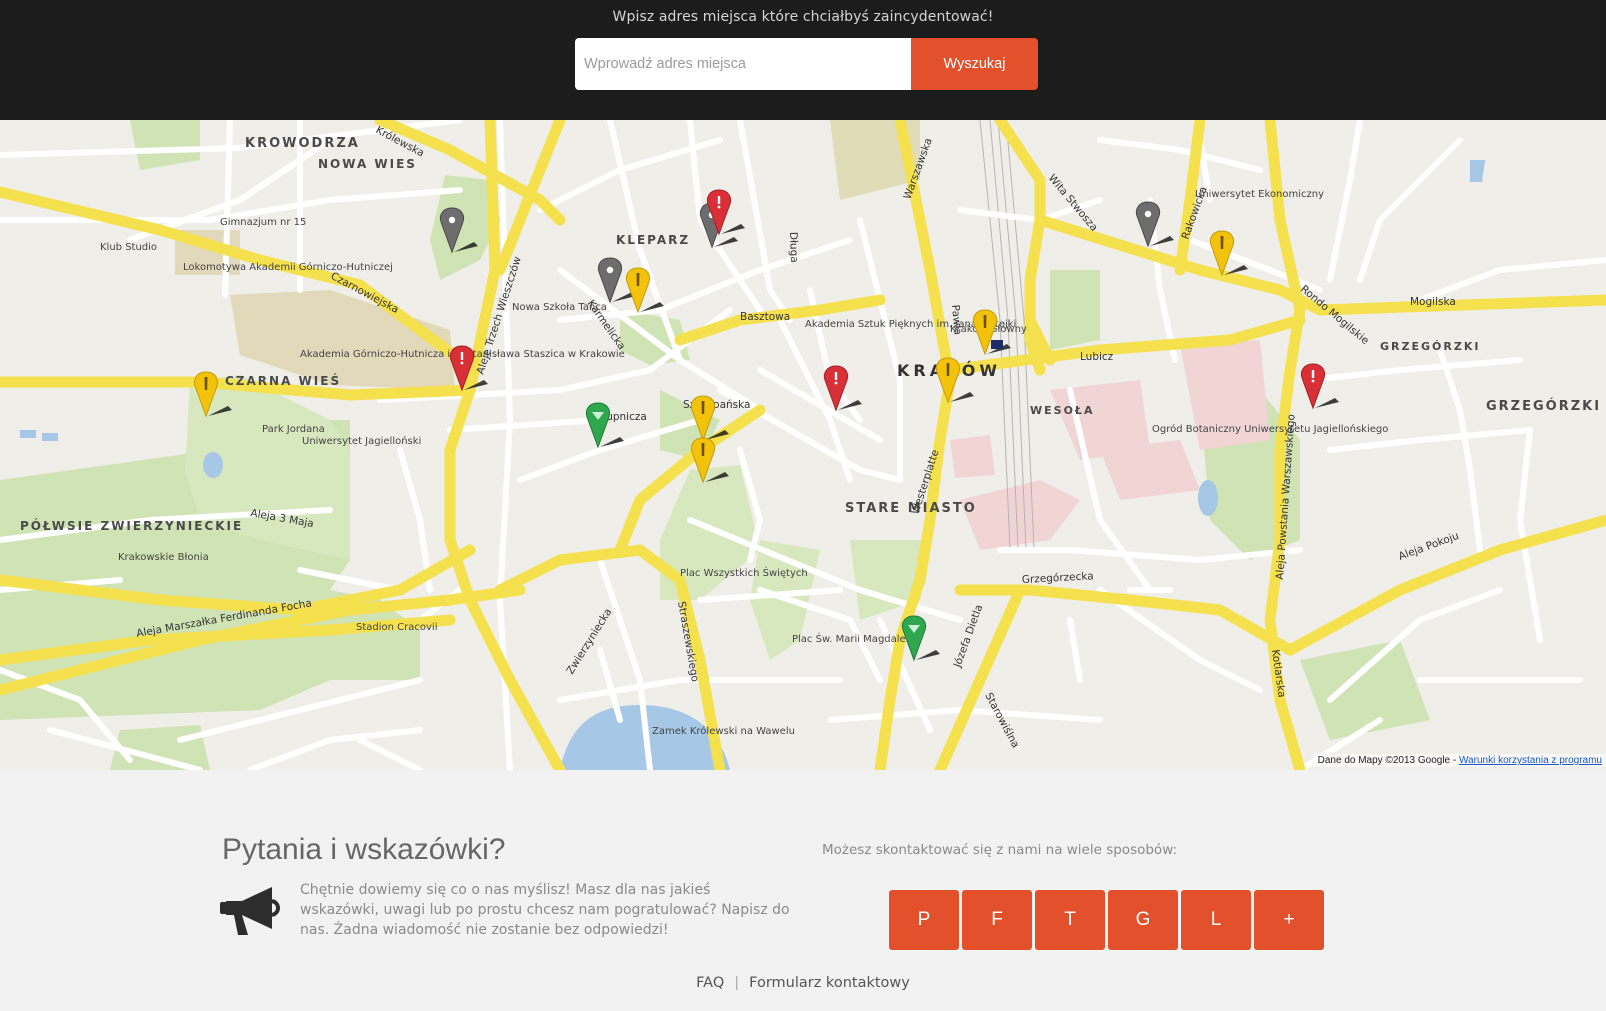 The width and height of the screenshot is (1606, 1011). I want to click on social-button-twitter: T, so click(1070, 920).